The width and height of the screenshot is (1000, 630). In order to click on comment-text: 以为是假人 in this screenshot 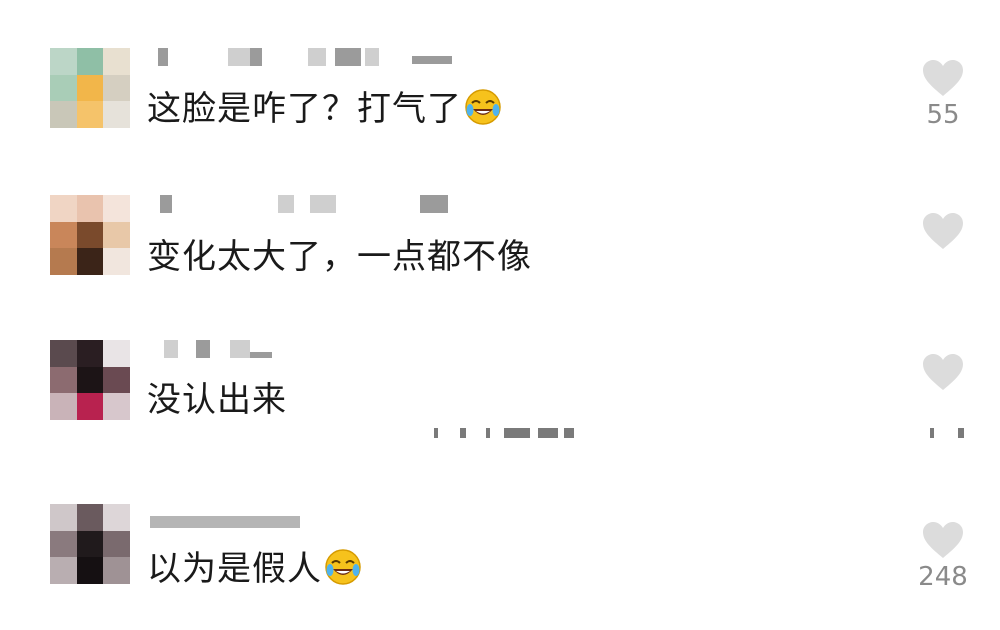, I will do `click(254, 568)`.